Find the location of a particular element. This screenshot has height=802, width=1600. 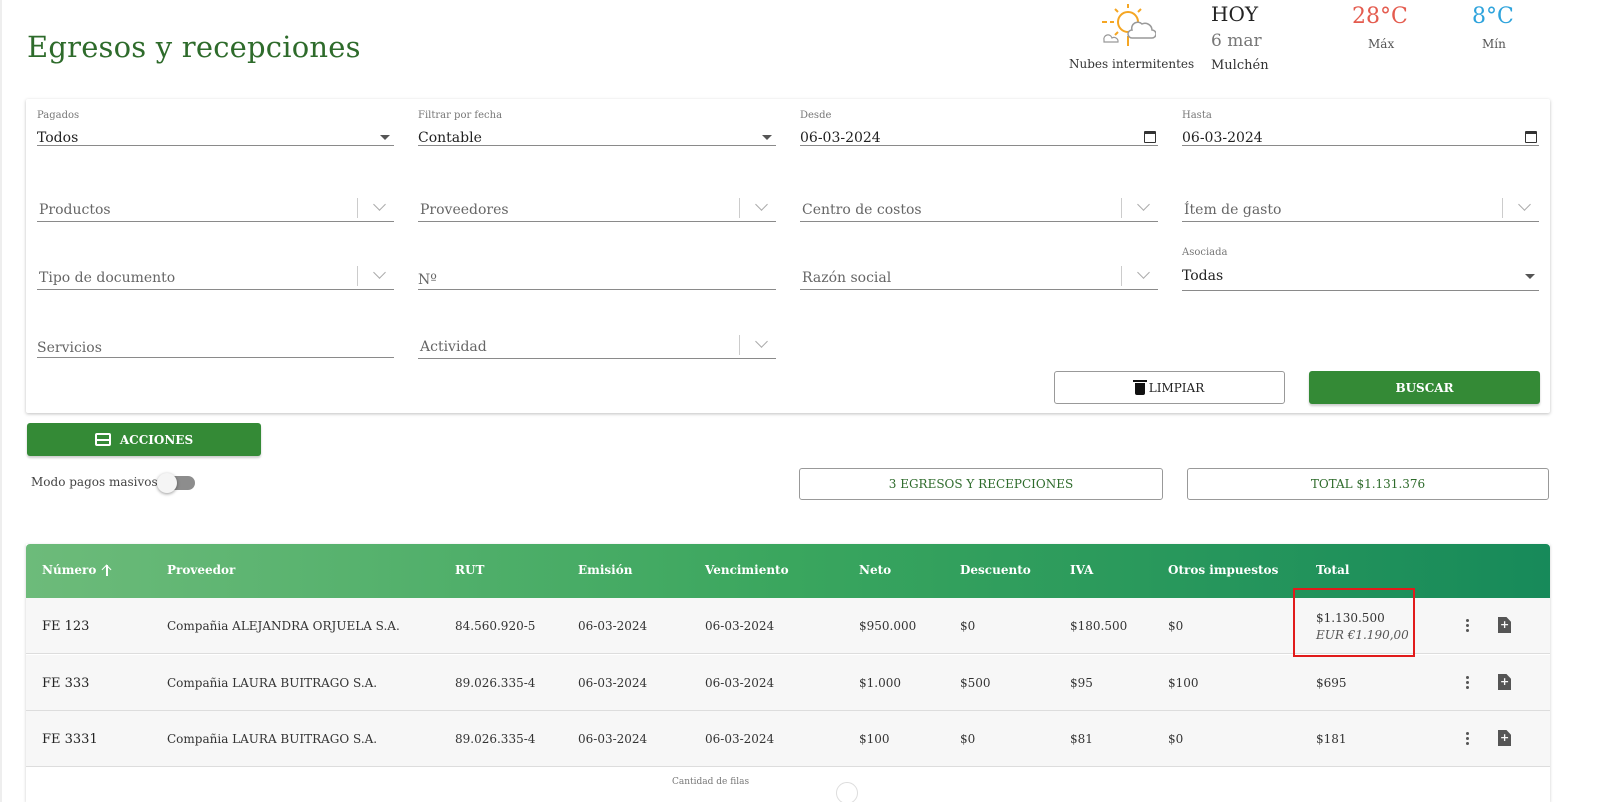

header-numero-label: Número is located at coordinates (69, 570).